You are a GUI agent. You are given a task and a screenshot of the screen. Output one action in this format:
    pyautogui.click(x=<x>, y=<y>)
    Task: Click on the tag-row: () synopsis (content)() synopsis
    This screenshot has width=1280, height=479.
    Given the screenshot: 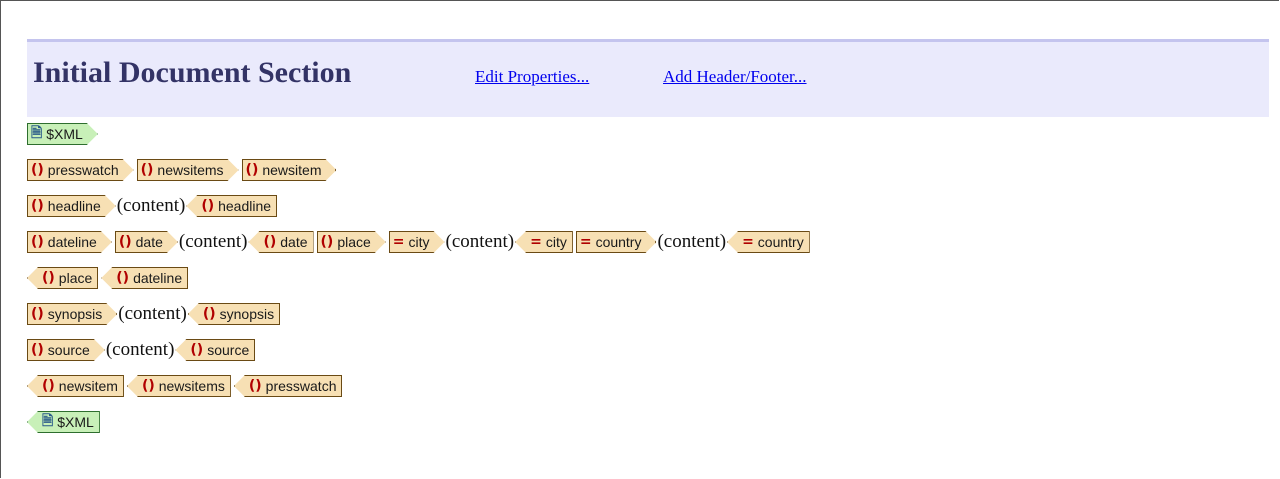 What is the action you would take?
    pyautogui.click(x=155, y=314)
    